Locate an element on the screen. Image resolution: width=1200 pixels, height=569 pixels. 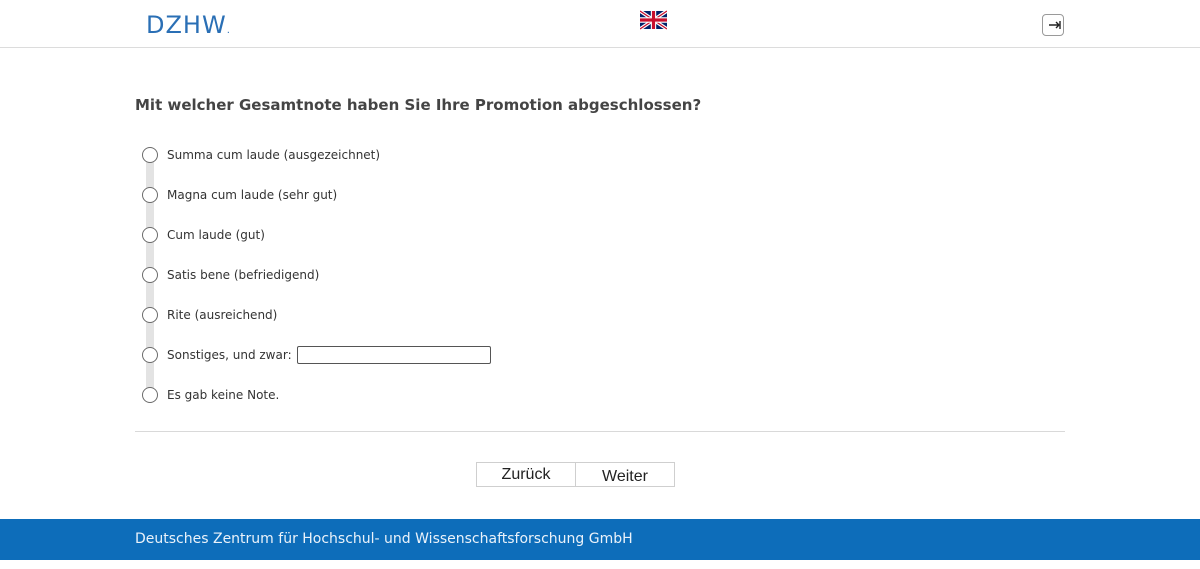
option-label: Satis bene (befriedigend) is located at coordinates (243, 275).